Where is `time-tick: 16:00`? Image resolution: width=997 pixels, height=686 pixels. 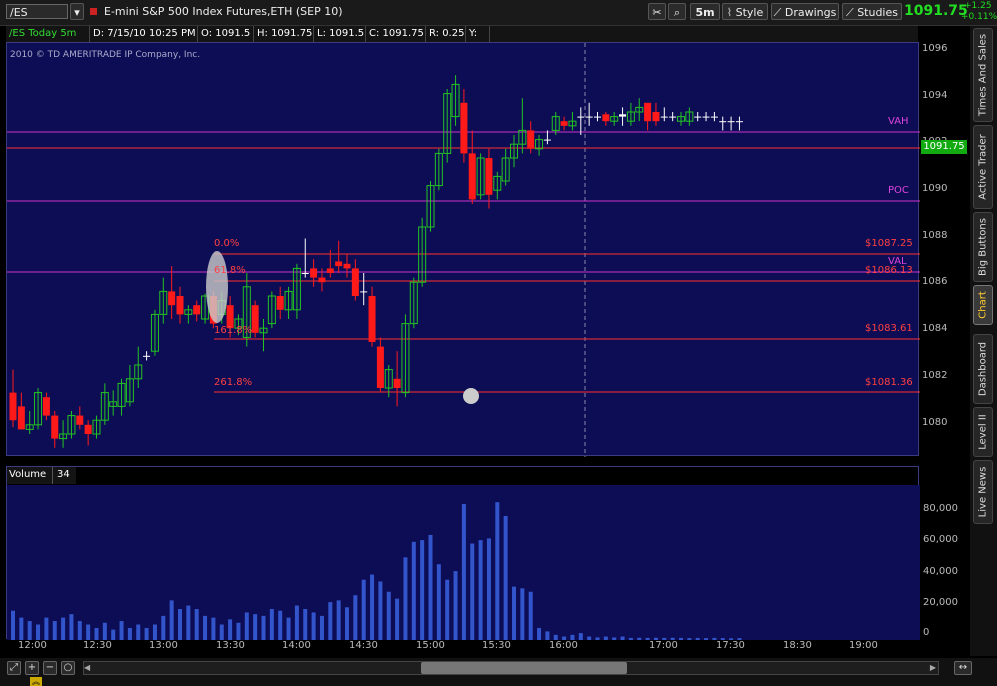
time-tick: 16:00 is located at coordinates (563, 645).